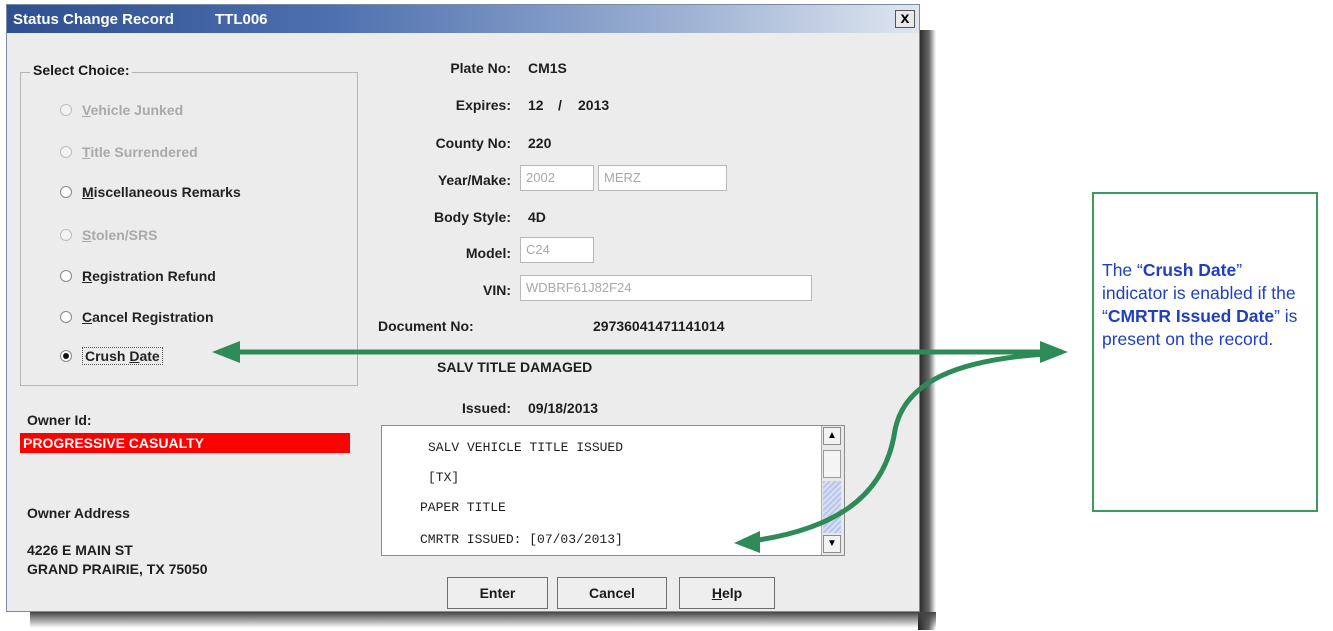  What do you see at coordinates (898, 447) in the screenshot?
I see `curved-arrow-line` at bounding box center [898, 447].